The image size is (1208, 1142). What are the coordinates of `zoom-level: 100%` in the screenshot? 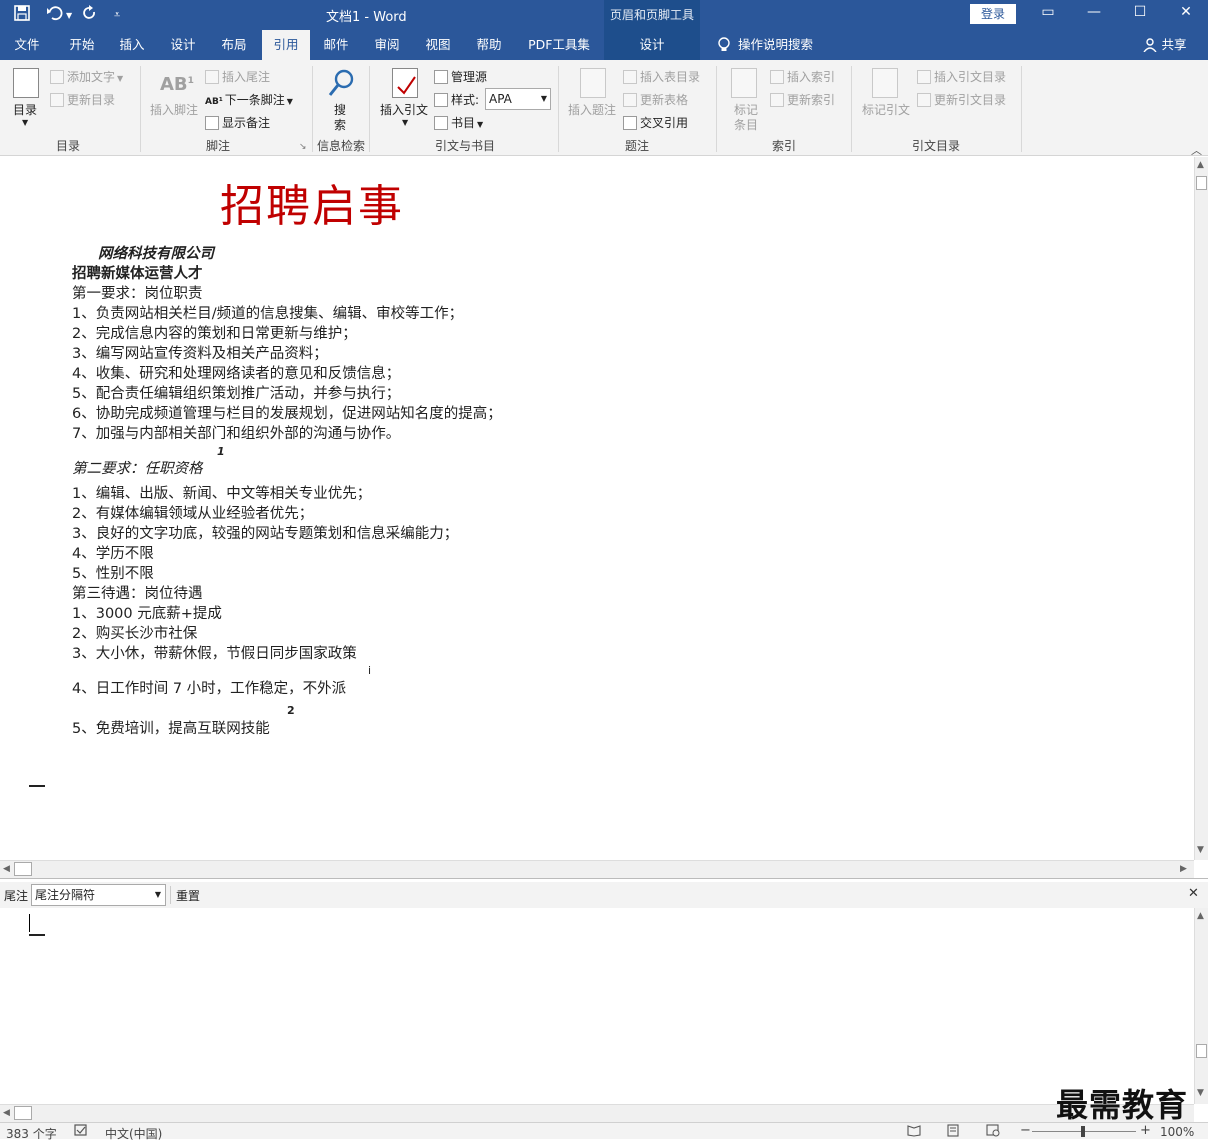 It's located at (1177, 1132).